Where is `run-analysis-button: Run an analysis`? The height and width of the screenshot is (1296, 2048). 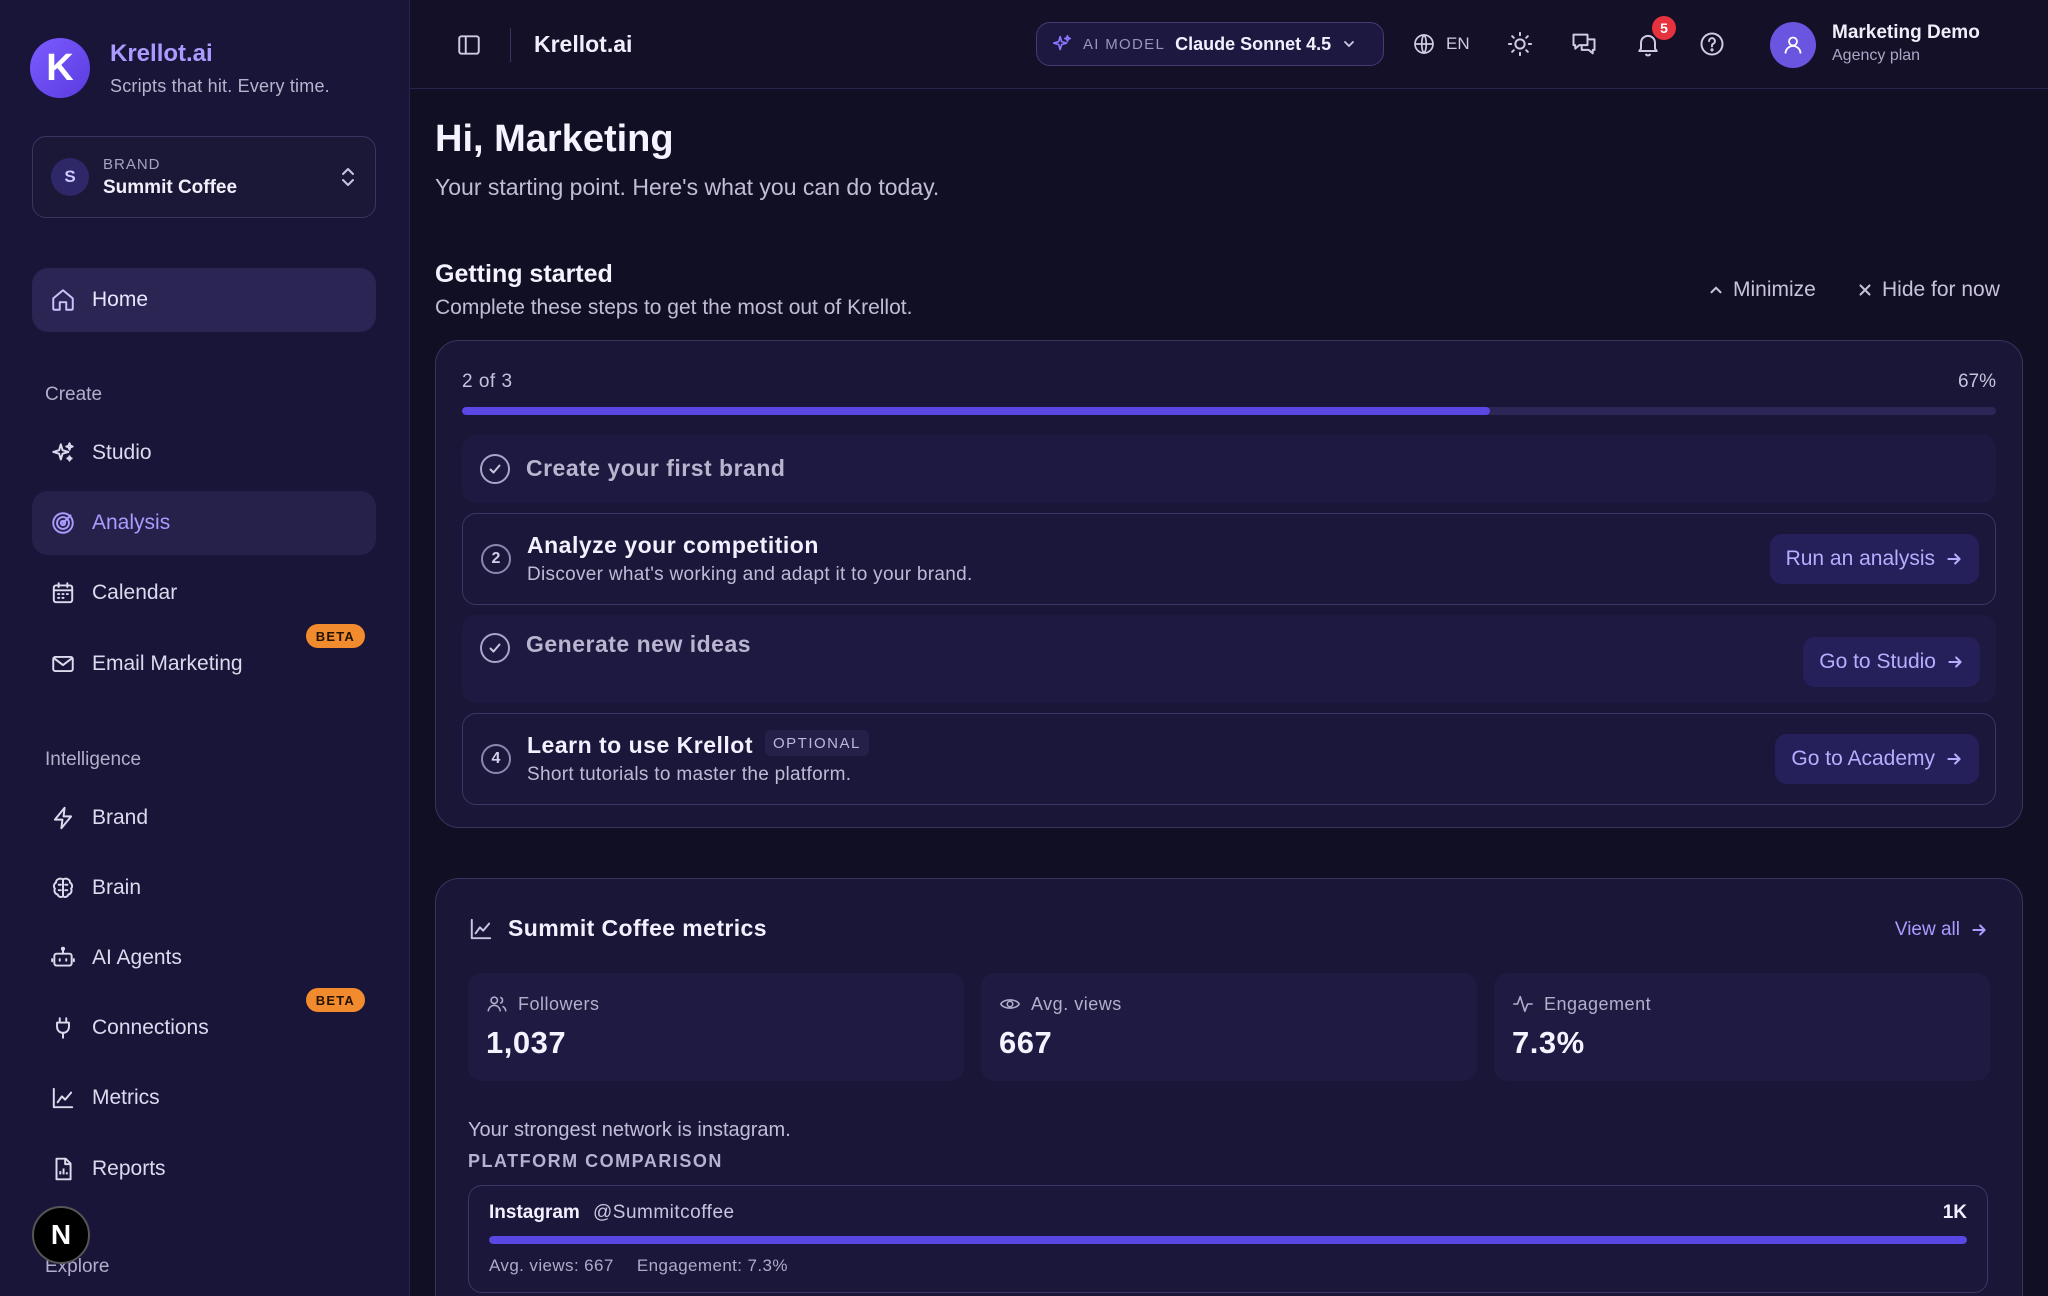
run-analysis-button: Run an analysis is located at coordinates (1874, 559).